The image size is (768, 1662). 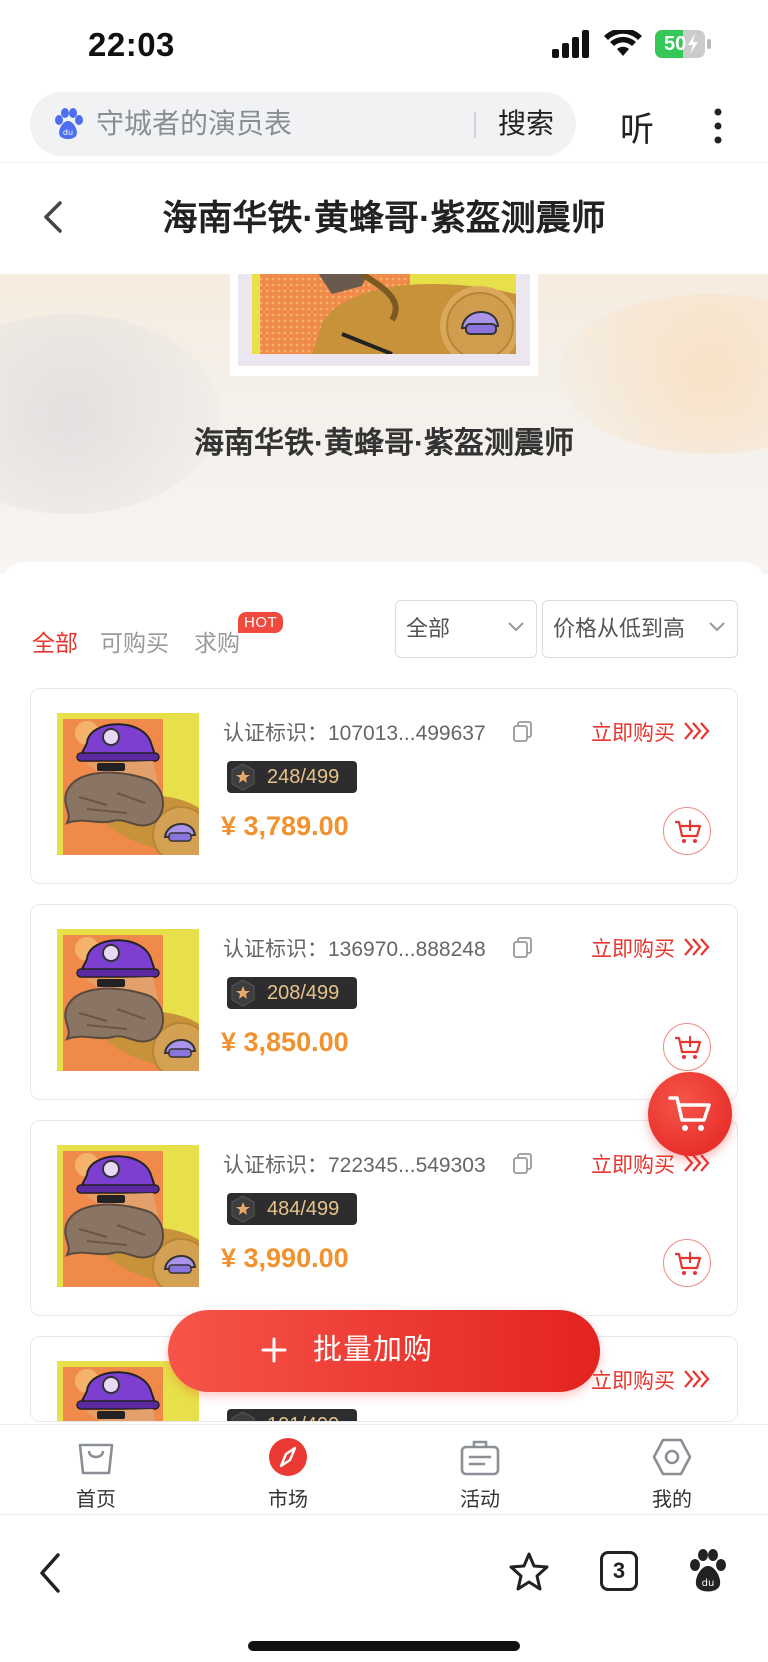 I want to click on search-divider, so click(x=475, y=125).